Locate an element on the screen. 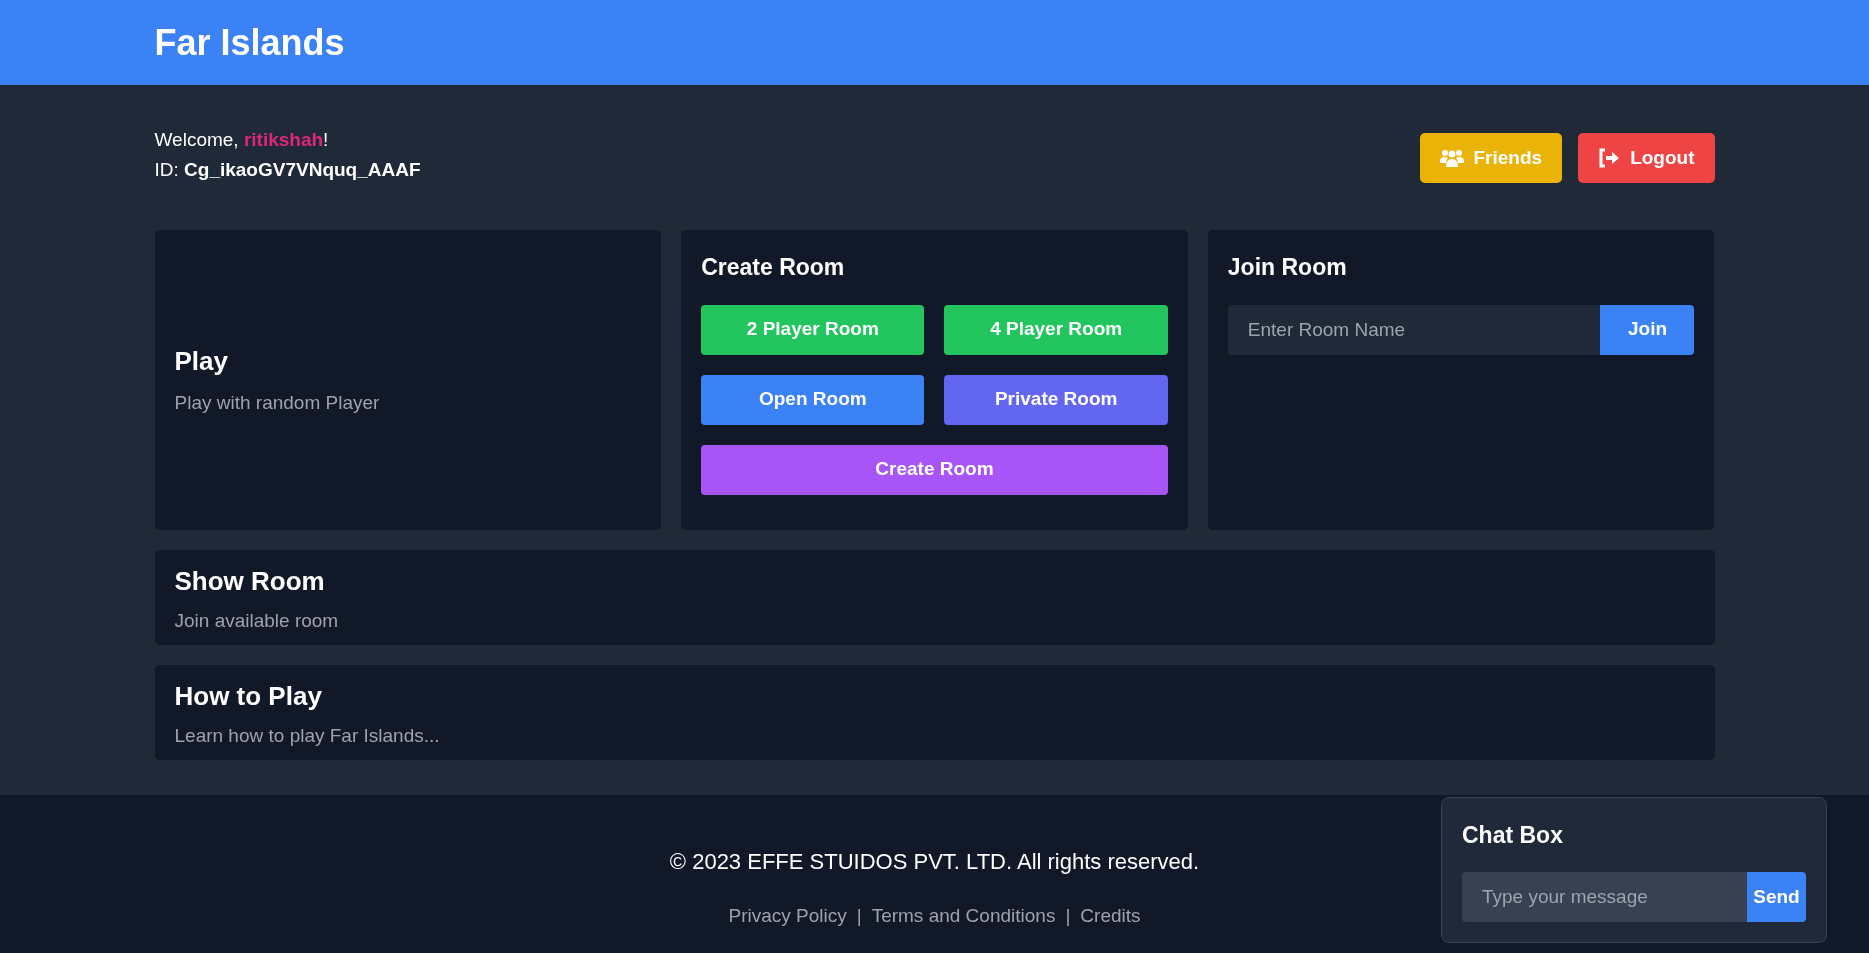 The height and width of the screenshot is (953, 1869). room-option-button: 4 Player Room is located at coordinates (1056, 329).